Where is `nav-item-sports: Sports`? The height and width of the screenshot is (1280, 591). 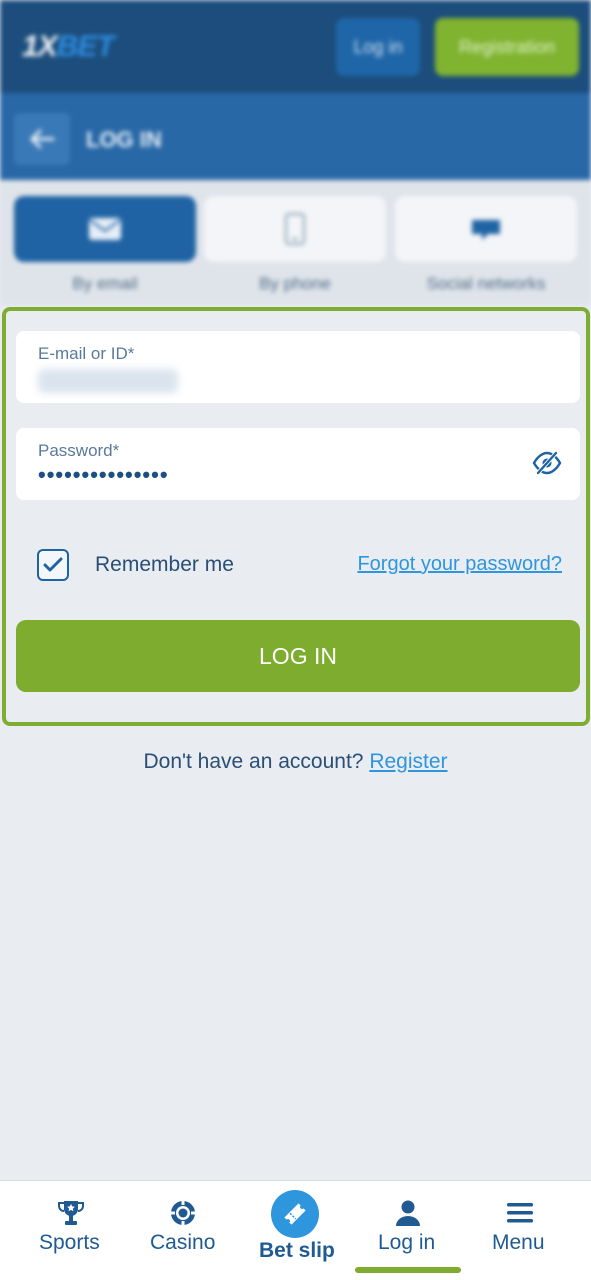 nav-item-sports: Sports is located at coordinates (71, 1230).